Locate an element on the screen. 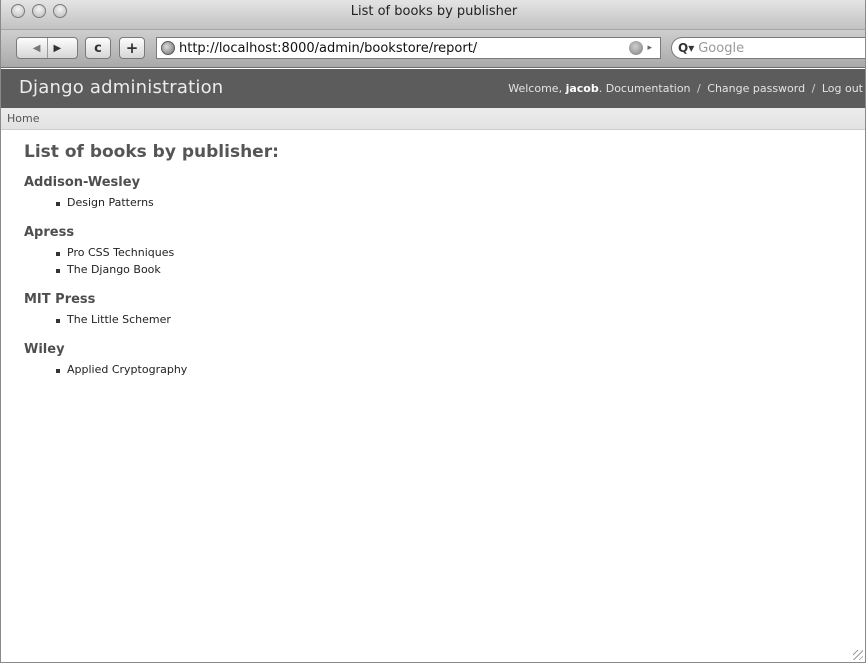  address-dropdown-icon: ▸ is located at coordinates (649, 48).